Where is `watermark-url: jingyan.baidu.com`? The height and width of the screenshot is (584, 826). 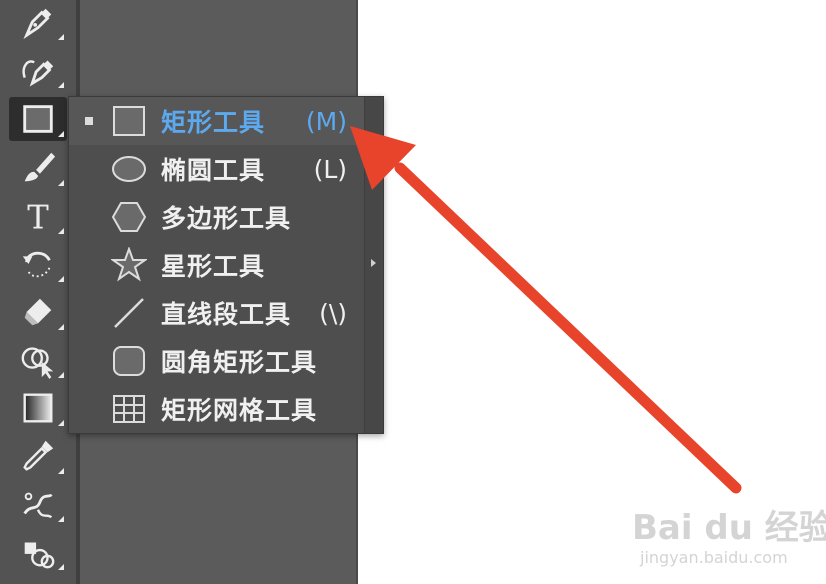
watermark-url: jingyan.baidu.com is located at coordinates (714, 557).